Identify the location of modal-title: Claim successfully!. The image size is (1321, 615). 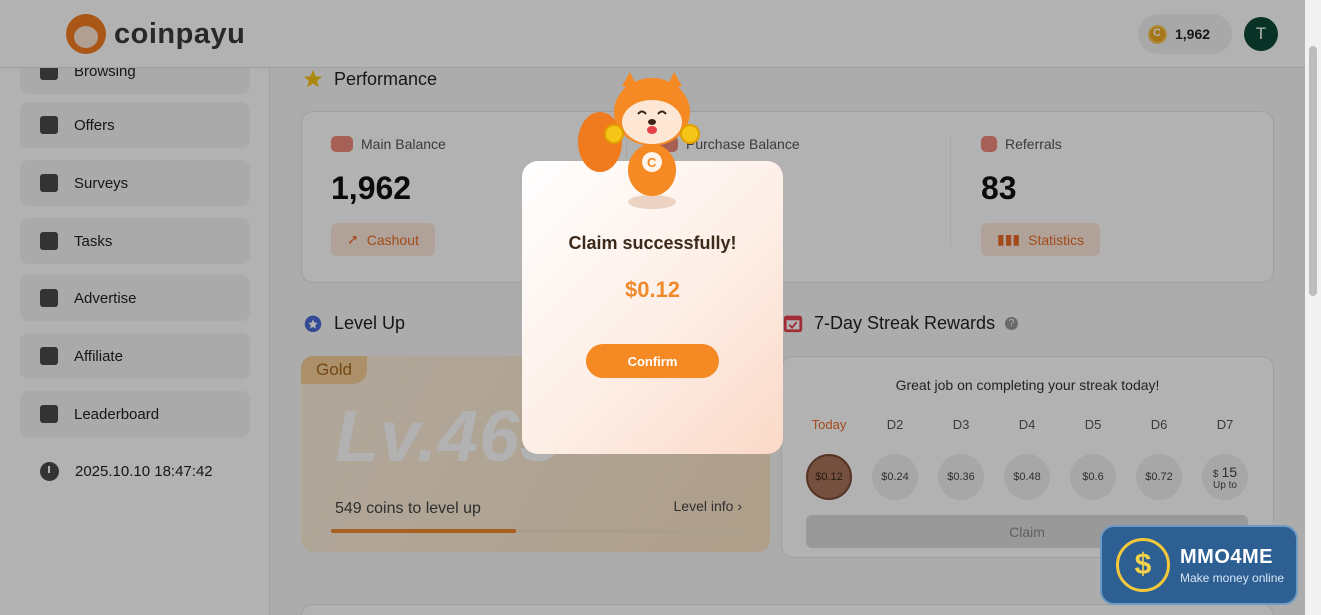
(652, 243).